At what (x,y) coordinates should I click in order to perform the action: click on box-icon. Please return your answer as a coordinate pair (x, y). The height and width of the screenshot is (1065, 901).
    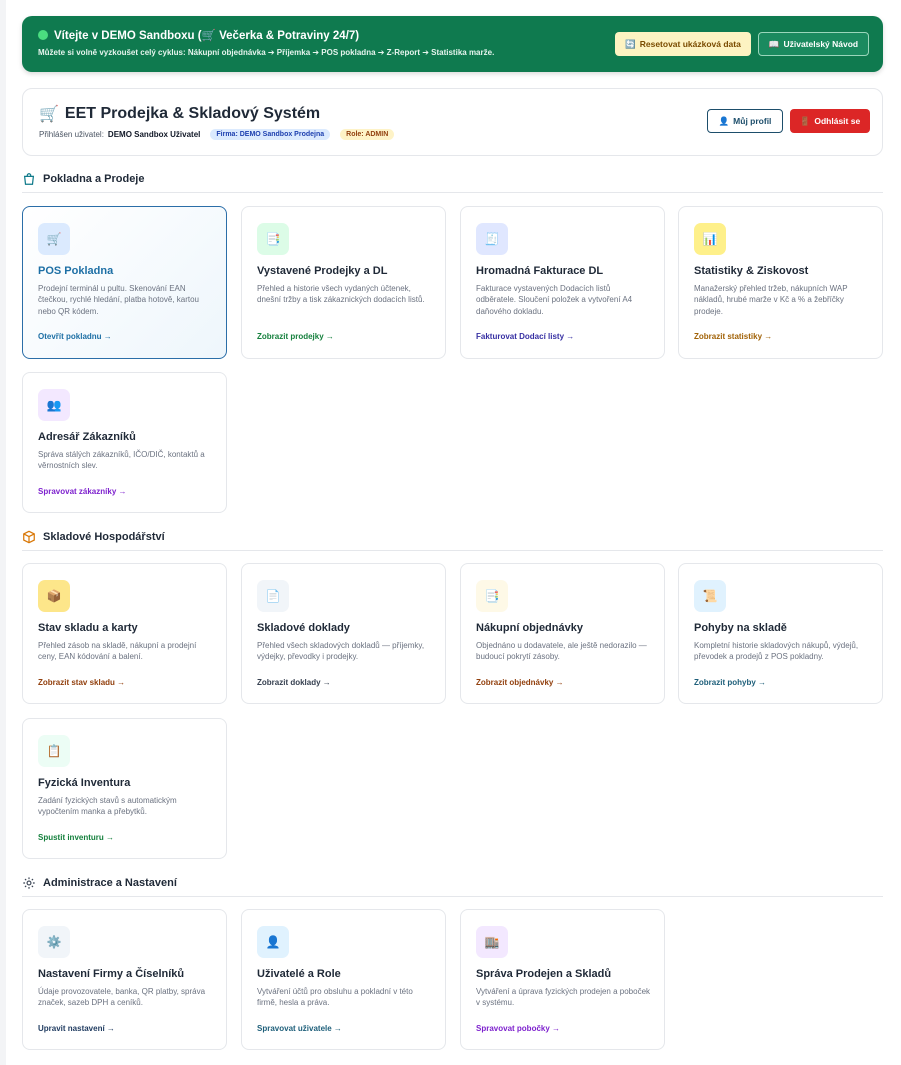
    Looking at the image, I should click on (29, 536).